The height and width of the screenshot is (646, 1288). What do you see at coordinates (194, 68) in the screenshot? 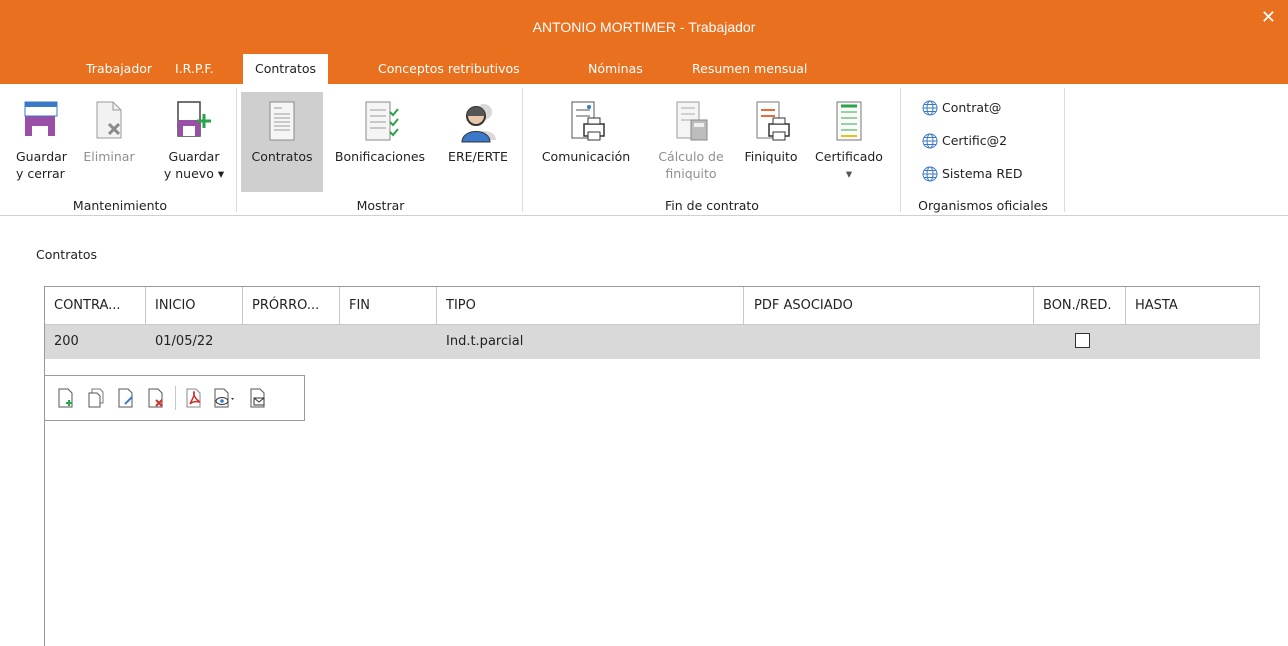
I see `tab-irpf: I.R.P.F.` at bounding box center [194, 68].